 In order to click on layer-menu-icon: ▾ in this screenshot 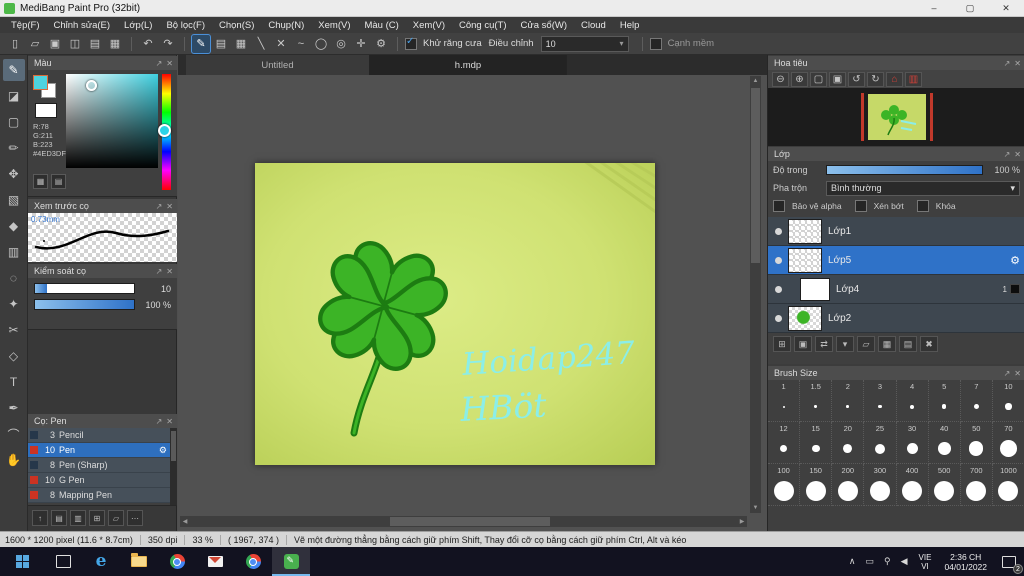, I will do `click(845, 344)`.